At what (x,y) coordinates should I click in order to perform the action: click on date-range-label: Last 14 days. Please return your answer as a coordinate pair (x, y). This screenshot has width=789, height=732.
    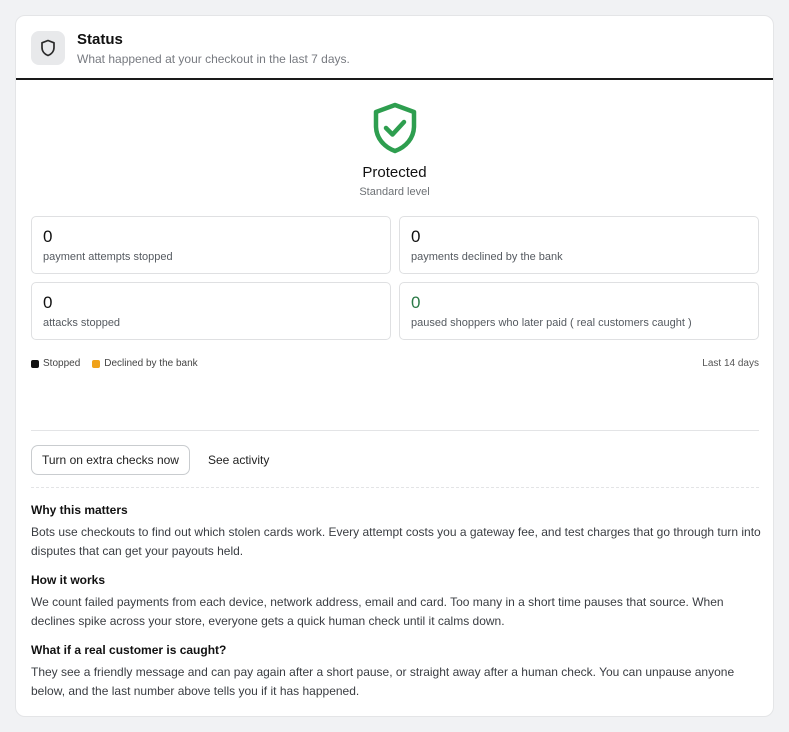
    Looking at the image, I should click on (730, 363).